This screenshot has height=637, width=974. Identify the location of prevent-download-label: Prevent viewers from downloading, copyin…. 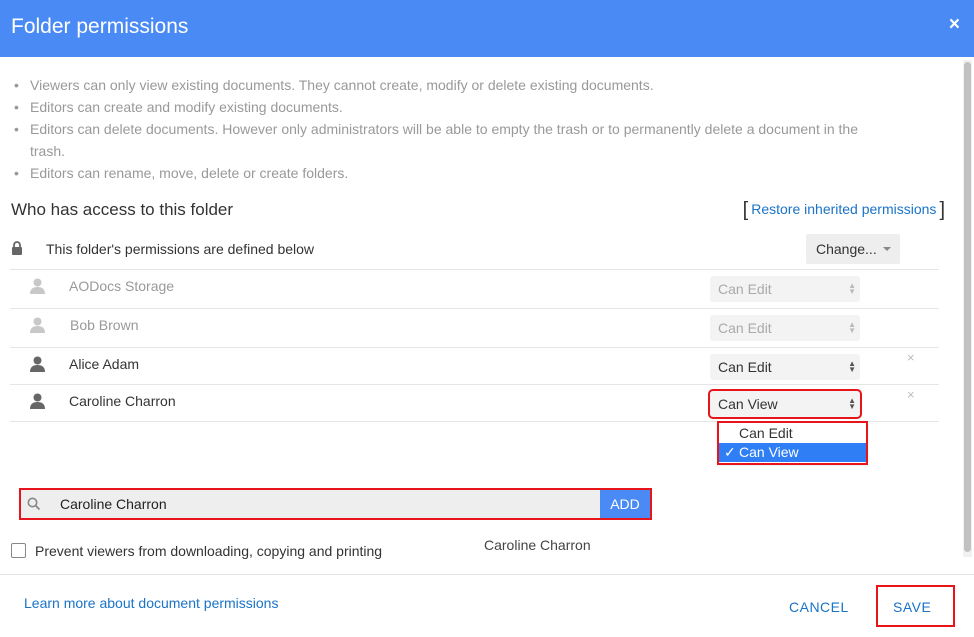
(209, 551).